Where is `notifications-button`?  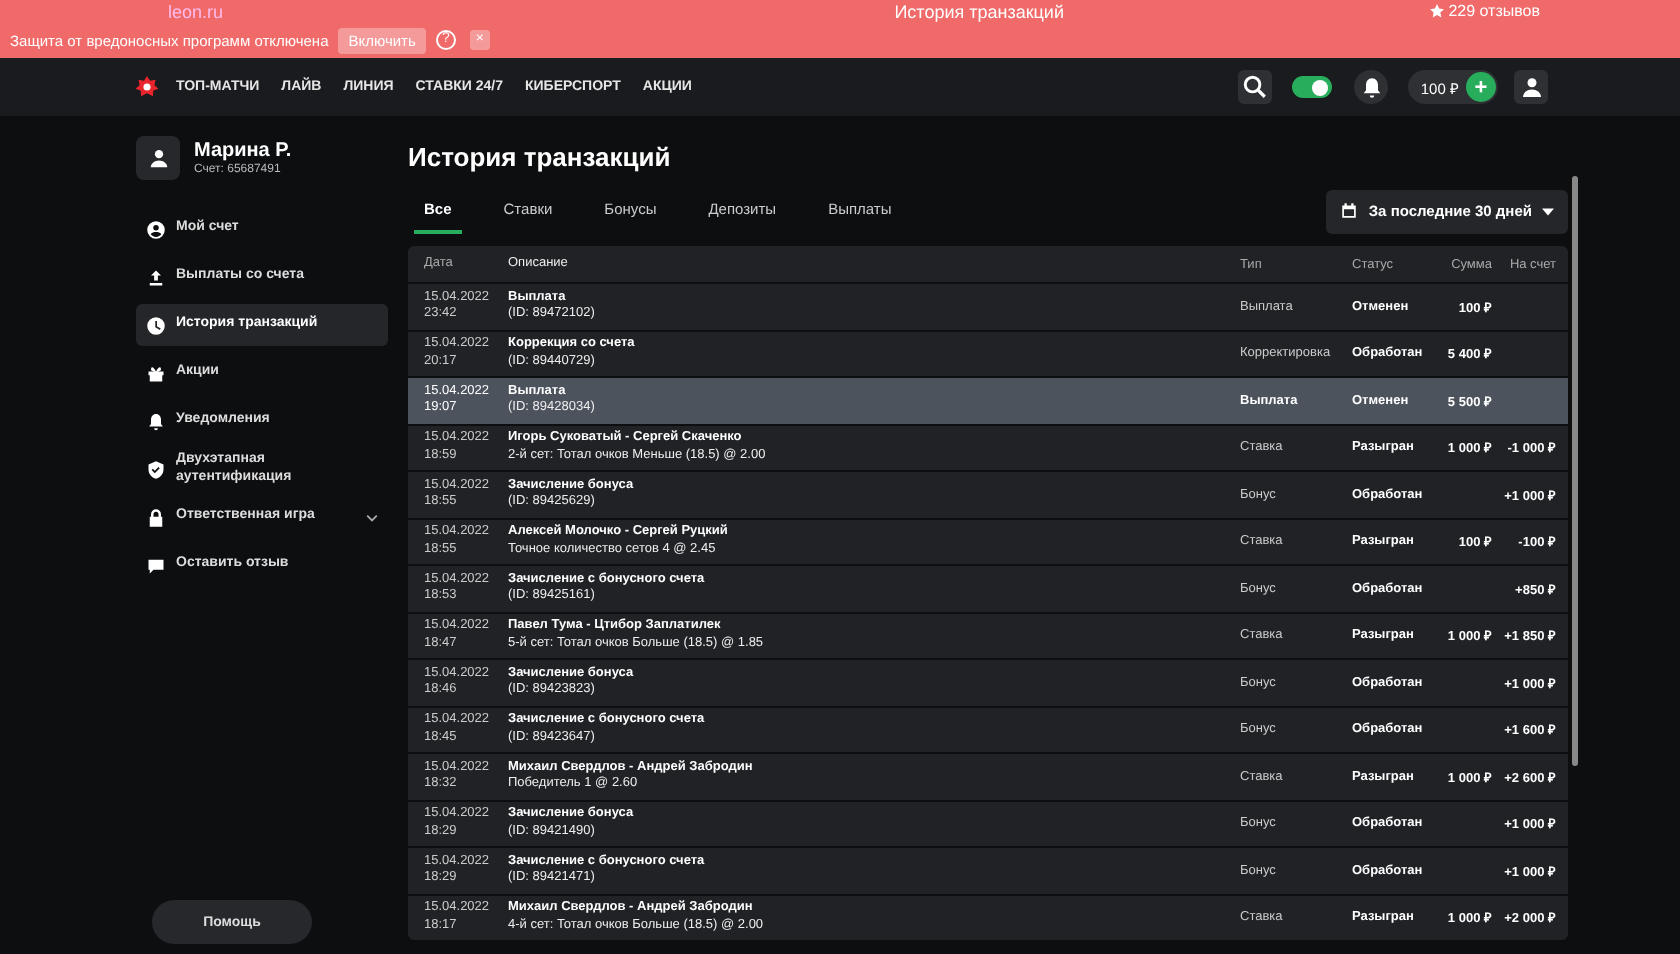 notifications-button is located at coordinates (1371, 87).